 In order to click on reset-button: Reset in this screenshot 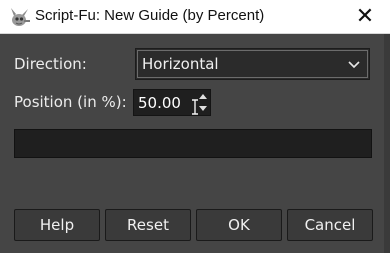, I will do `click(148, 225)`.